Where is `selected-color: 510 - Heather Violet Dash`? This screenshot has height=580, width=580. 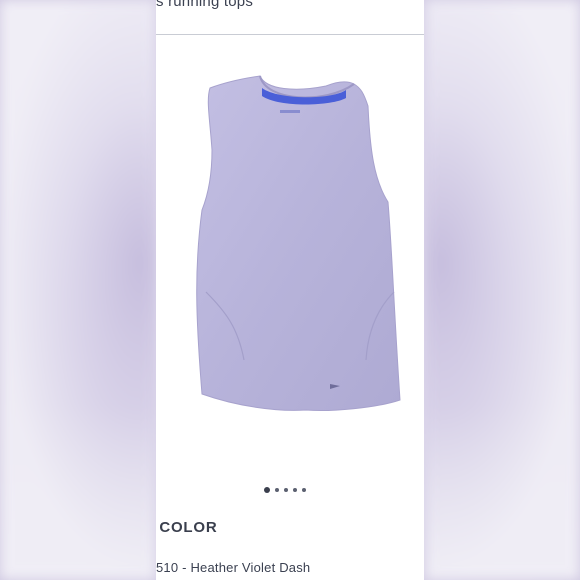 selected-color: 510 - Heather Violet Dash is located at coordinates (233, 567).